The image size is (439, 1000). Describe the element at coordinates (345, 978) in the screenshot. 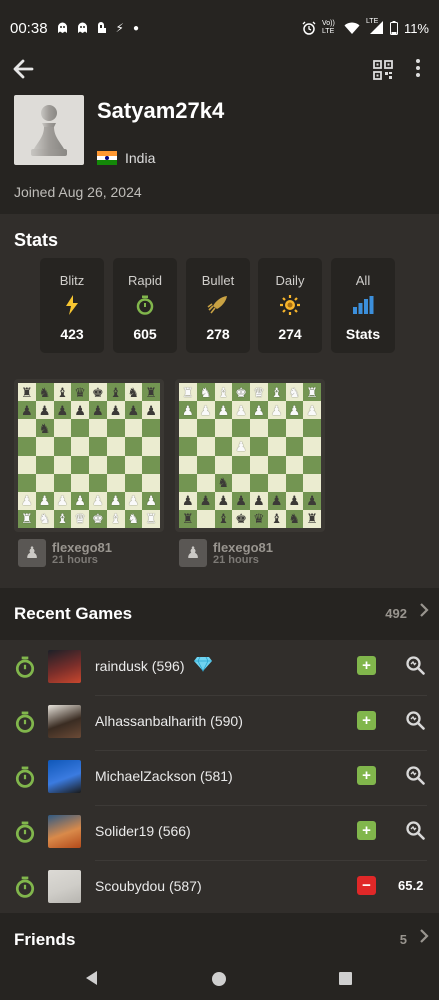

I see `nav-recents-icon` at that location.